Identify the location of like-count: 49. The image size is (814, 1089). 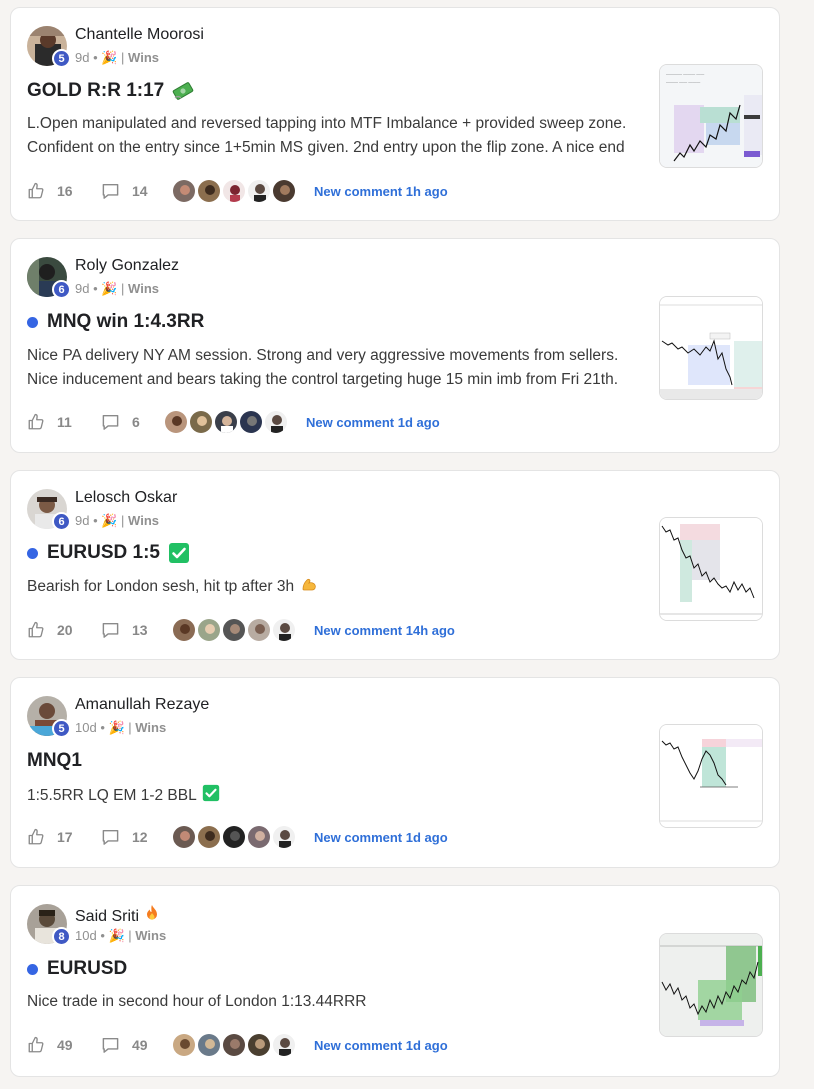
(65, 1045).